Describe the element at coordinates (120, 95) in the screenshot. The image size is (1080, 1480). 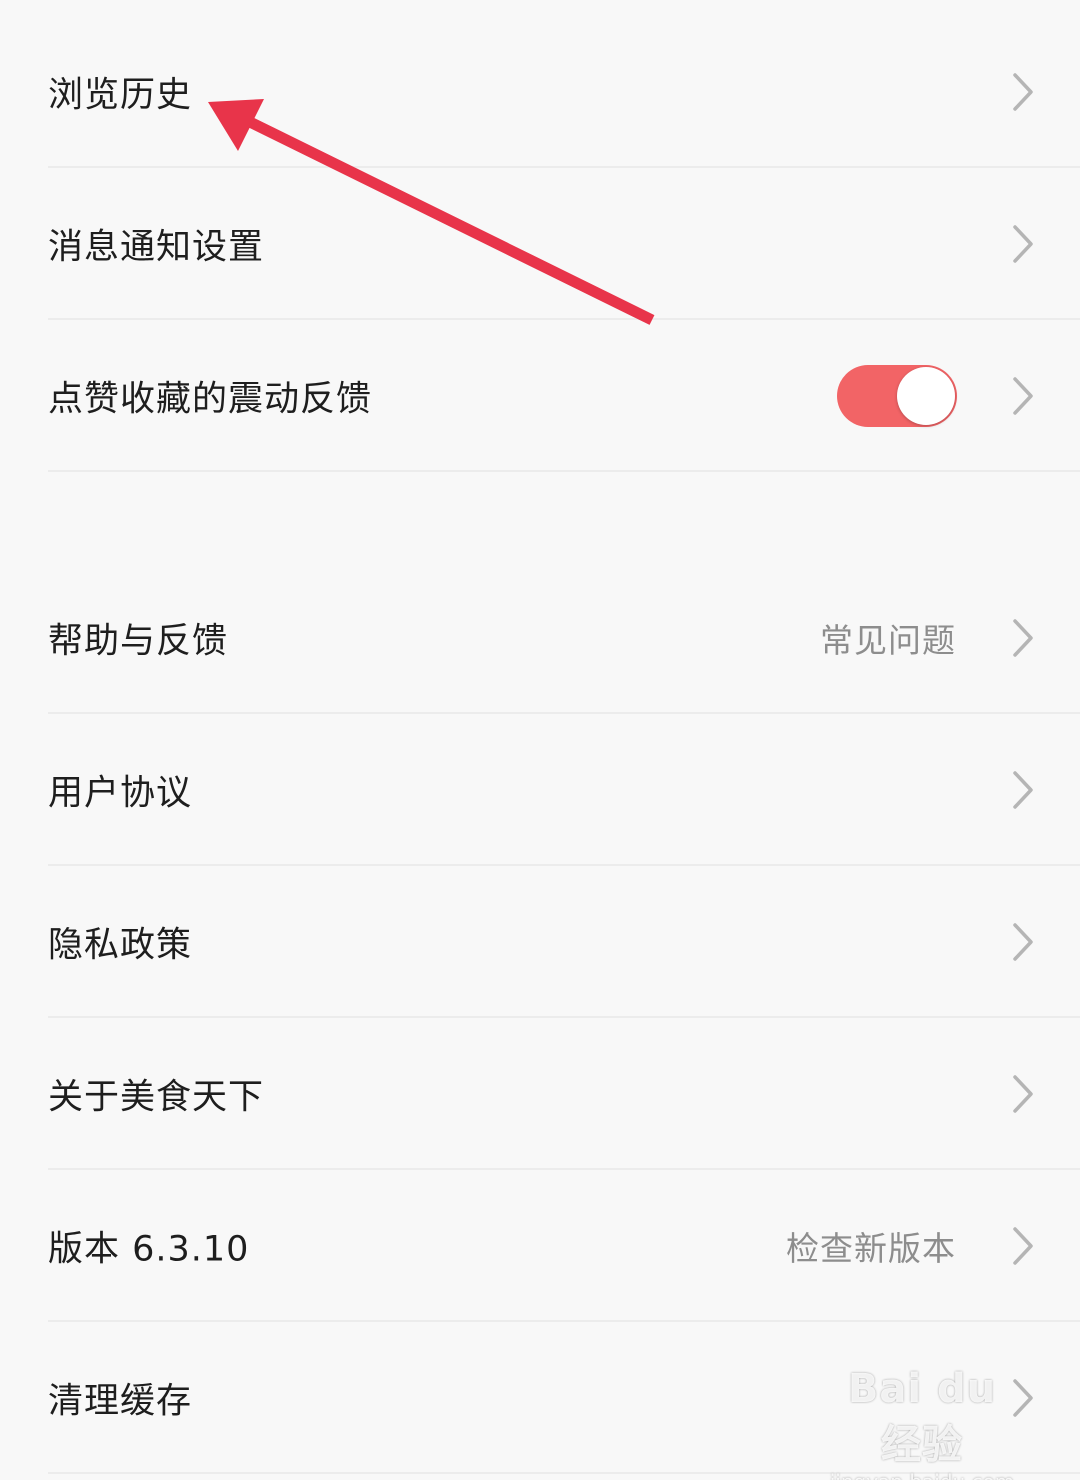
I see `settings-item-label: 浏览历史` at that location.